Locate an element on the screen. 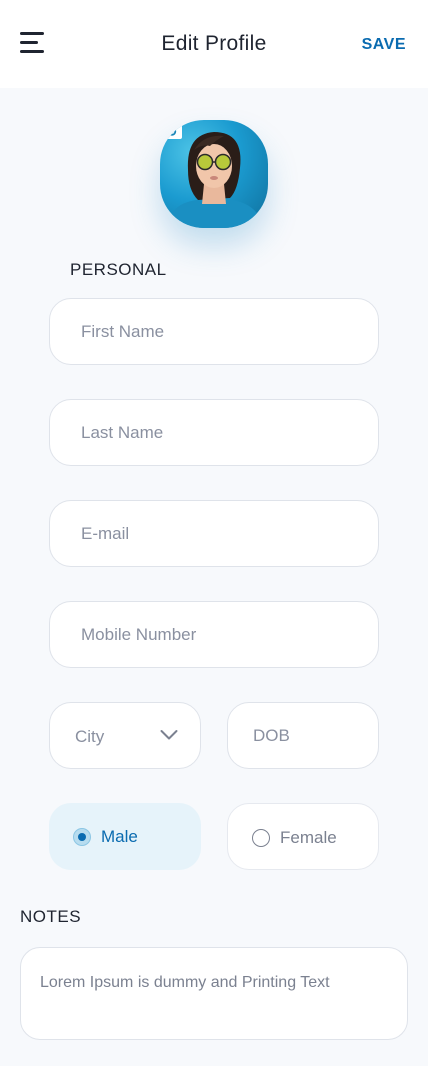  avatar is located at coordinates (214, 174).